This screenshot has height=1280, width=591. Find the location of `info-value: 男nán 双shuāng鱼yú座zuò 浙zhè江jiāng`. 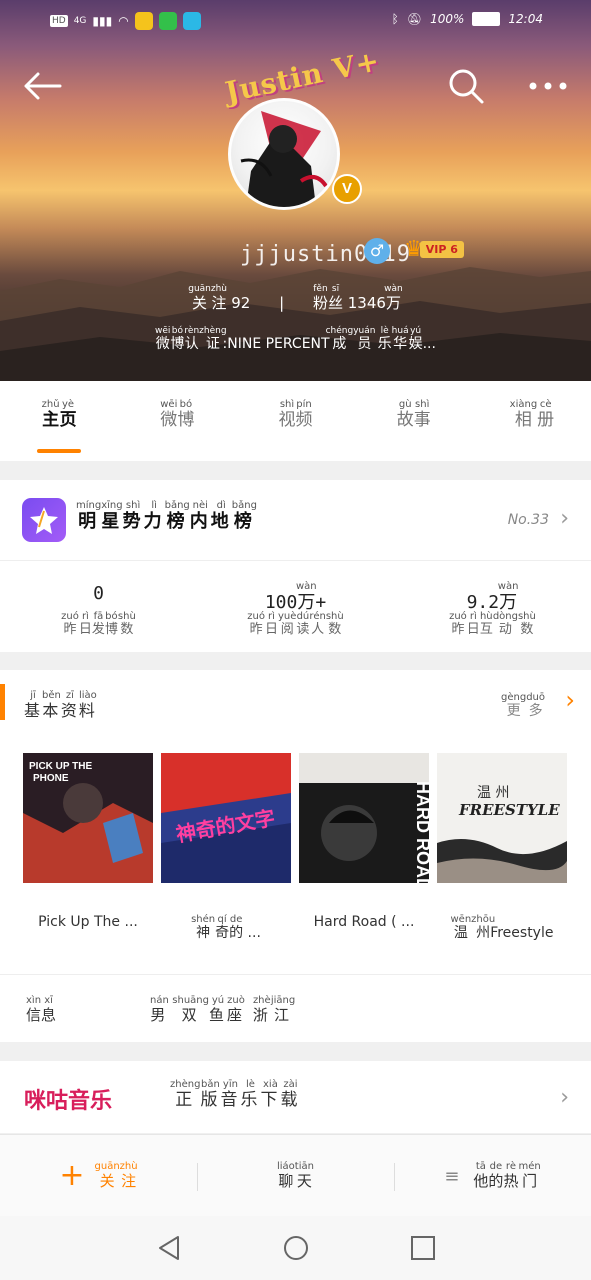

info-value: 男nán 双shuāng鱼yú座zuò 浙zhè江jiāng is located at coordinates (223, 1009).